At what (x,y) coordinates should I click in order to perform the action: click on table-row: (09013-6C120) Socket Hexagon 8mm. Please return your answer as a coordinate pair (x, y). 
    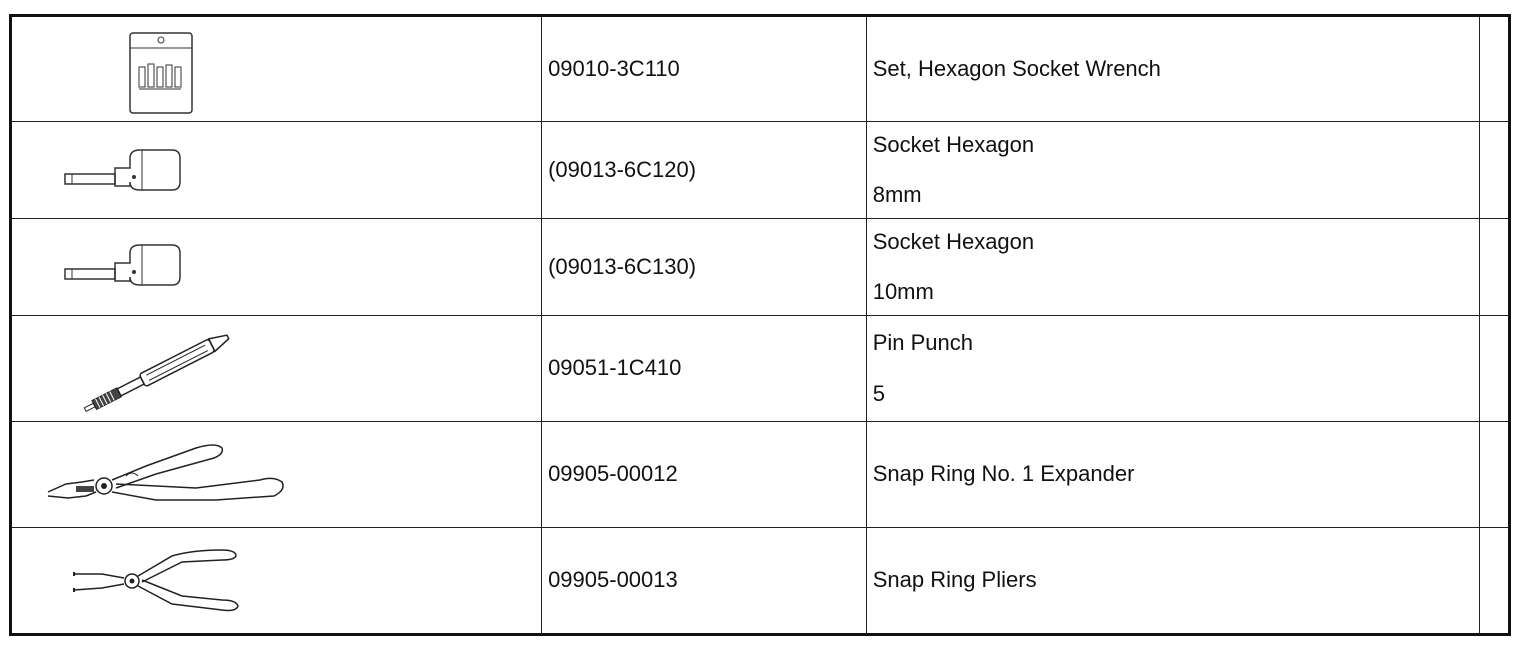
    Looking at the image, I should click on (760, 170).